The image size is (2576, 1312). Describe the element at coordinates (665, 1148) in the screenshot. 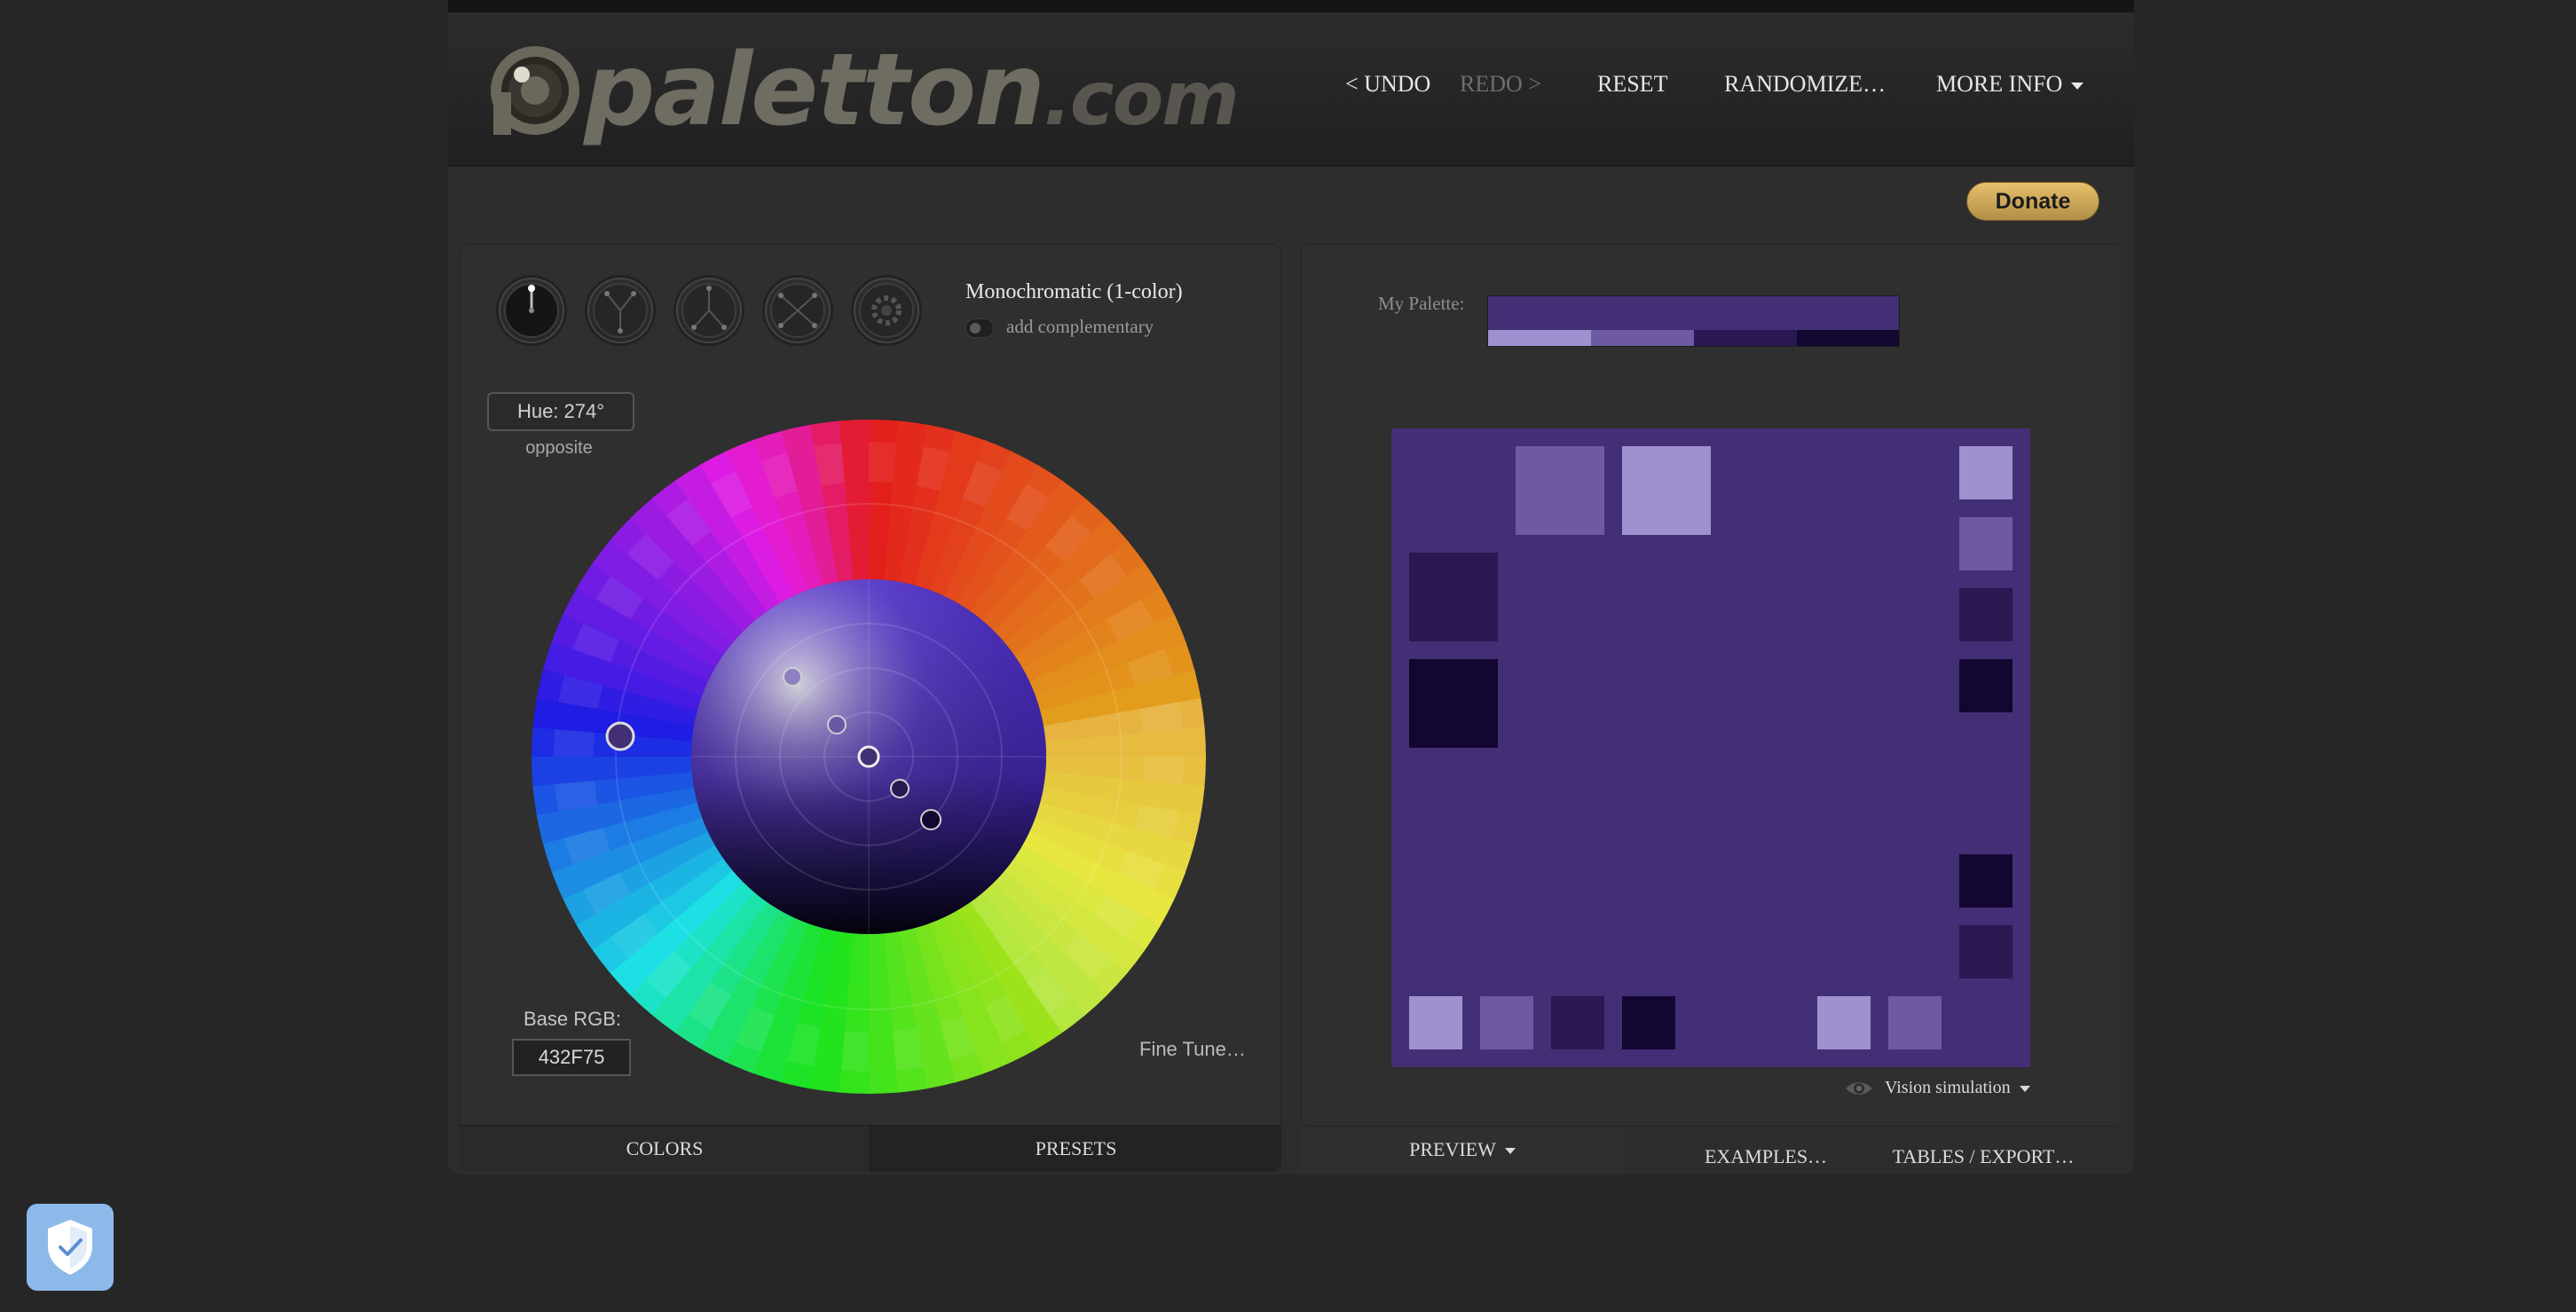

I see `tab-colors: COLORS` at that location.